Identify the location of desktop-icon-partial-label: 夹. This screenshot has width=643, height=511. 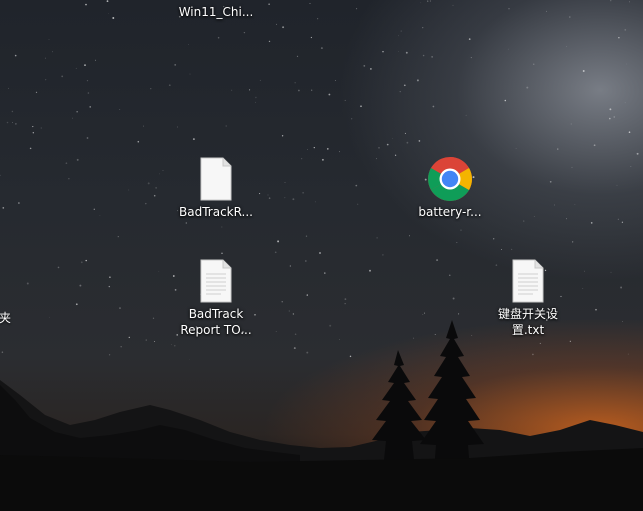
(5, 318).